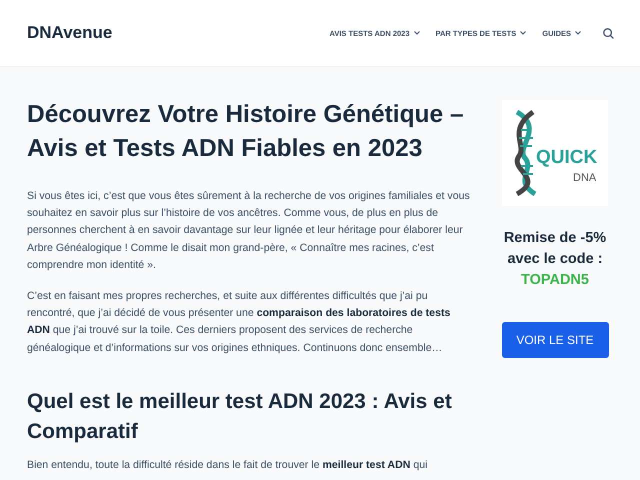 The width and height of the screenshot is (640, 480). I want to click on section-heading: Quel est le meilleur test ADN 2023 : Avis et Comparatif, so click(240, 416).